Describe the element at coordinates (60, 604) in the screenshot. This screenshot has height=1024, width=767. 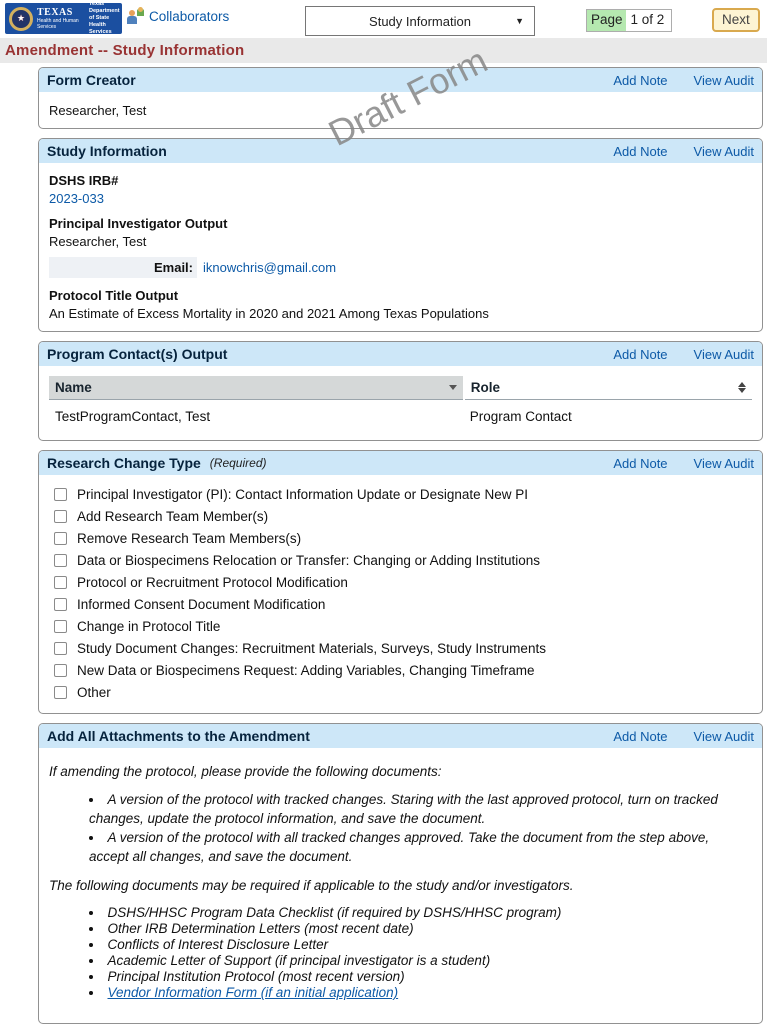
I see `checkbox-consent-modification` at that location.